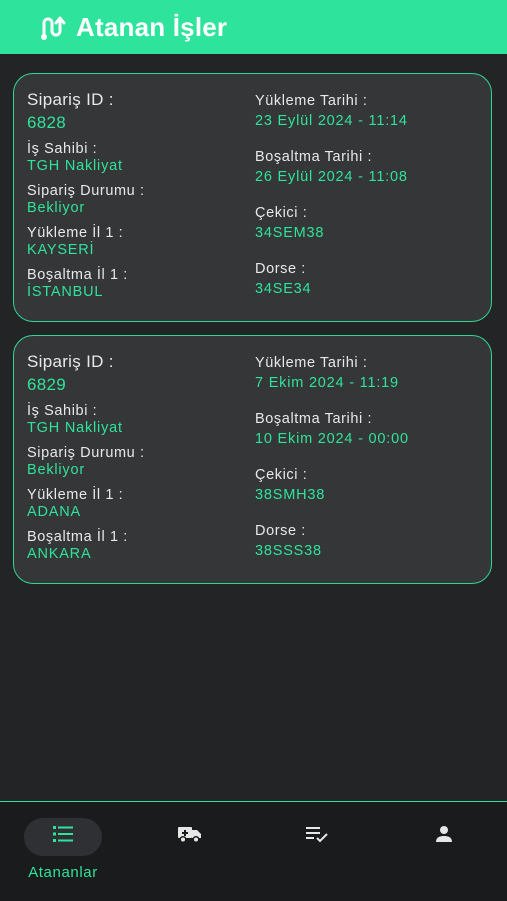  Describe the element at coordinates (327, 383) in the screenshot. I see `load-date-value: 7 Ekim 2024 - 11:19` at that location.